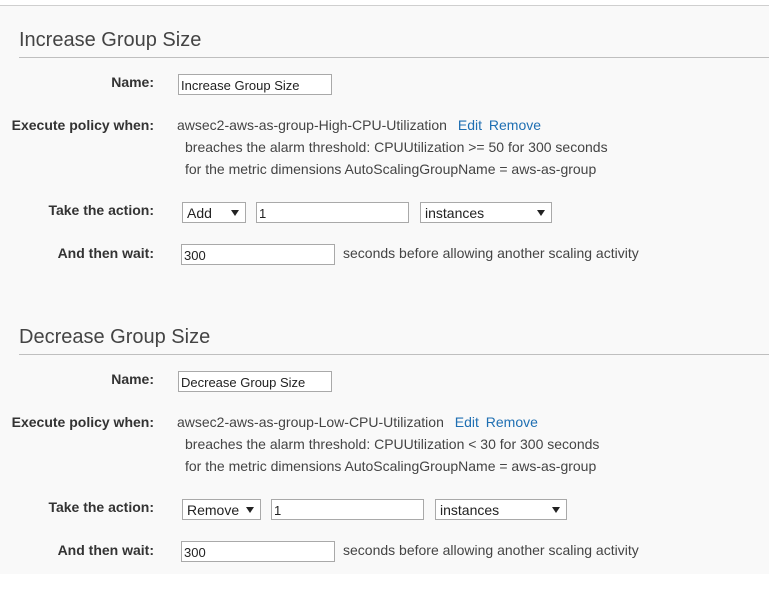 The width and height of the screenshot is (769, 591). What do you see at coordinates (258, 254) in the screenshot?
I see `increase-wait-input` at bounding box center [258, 254].